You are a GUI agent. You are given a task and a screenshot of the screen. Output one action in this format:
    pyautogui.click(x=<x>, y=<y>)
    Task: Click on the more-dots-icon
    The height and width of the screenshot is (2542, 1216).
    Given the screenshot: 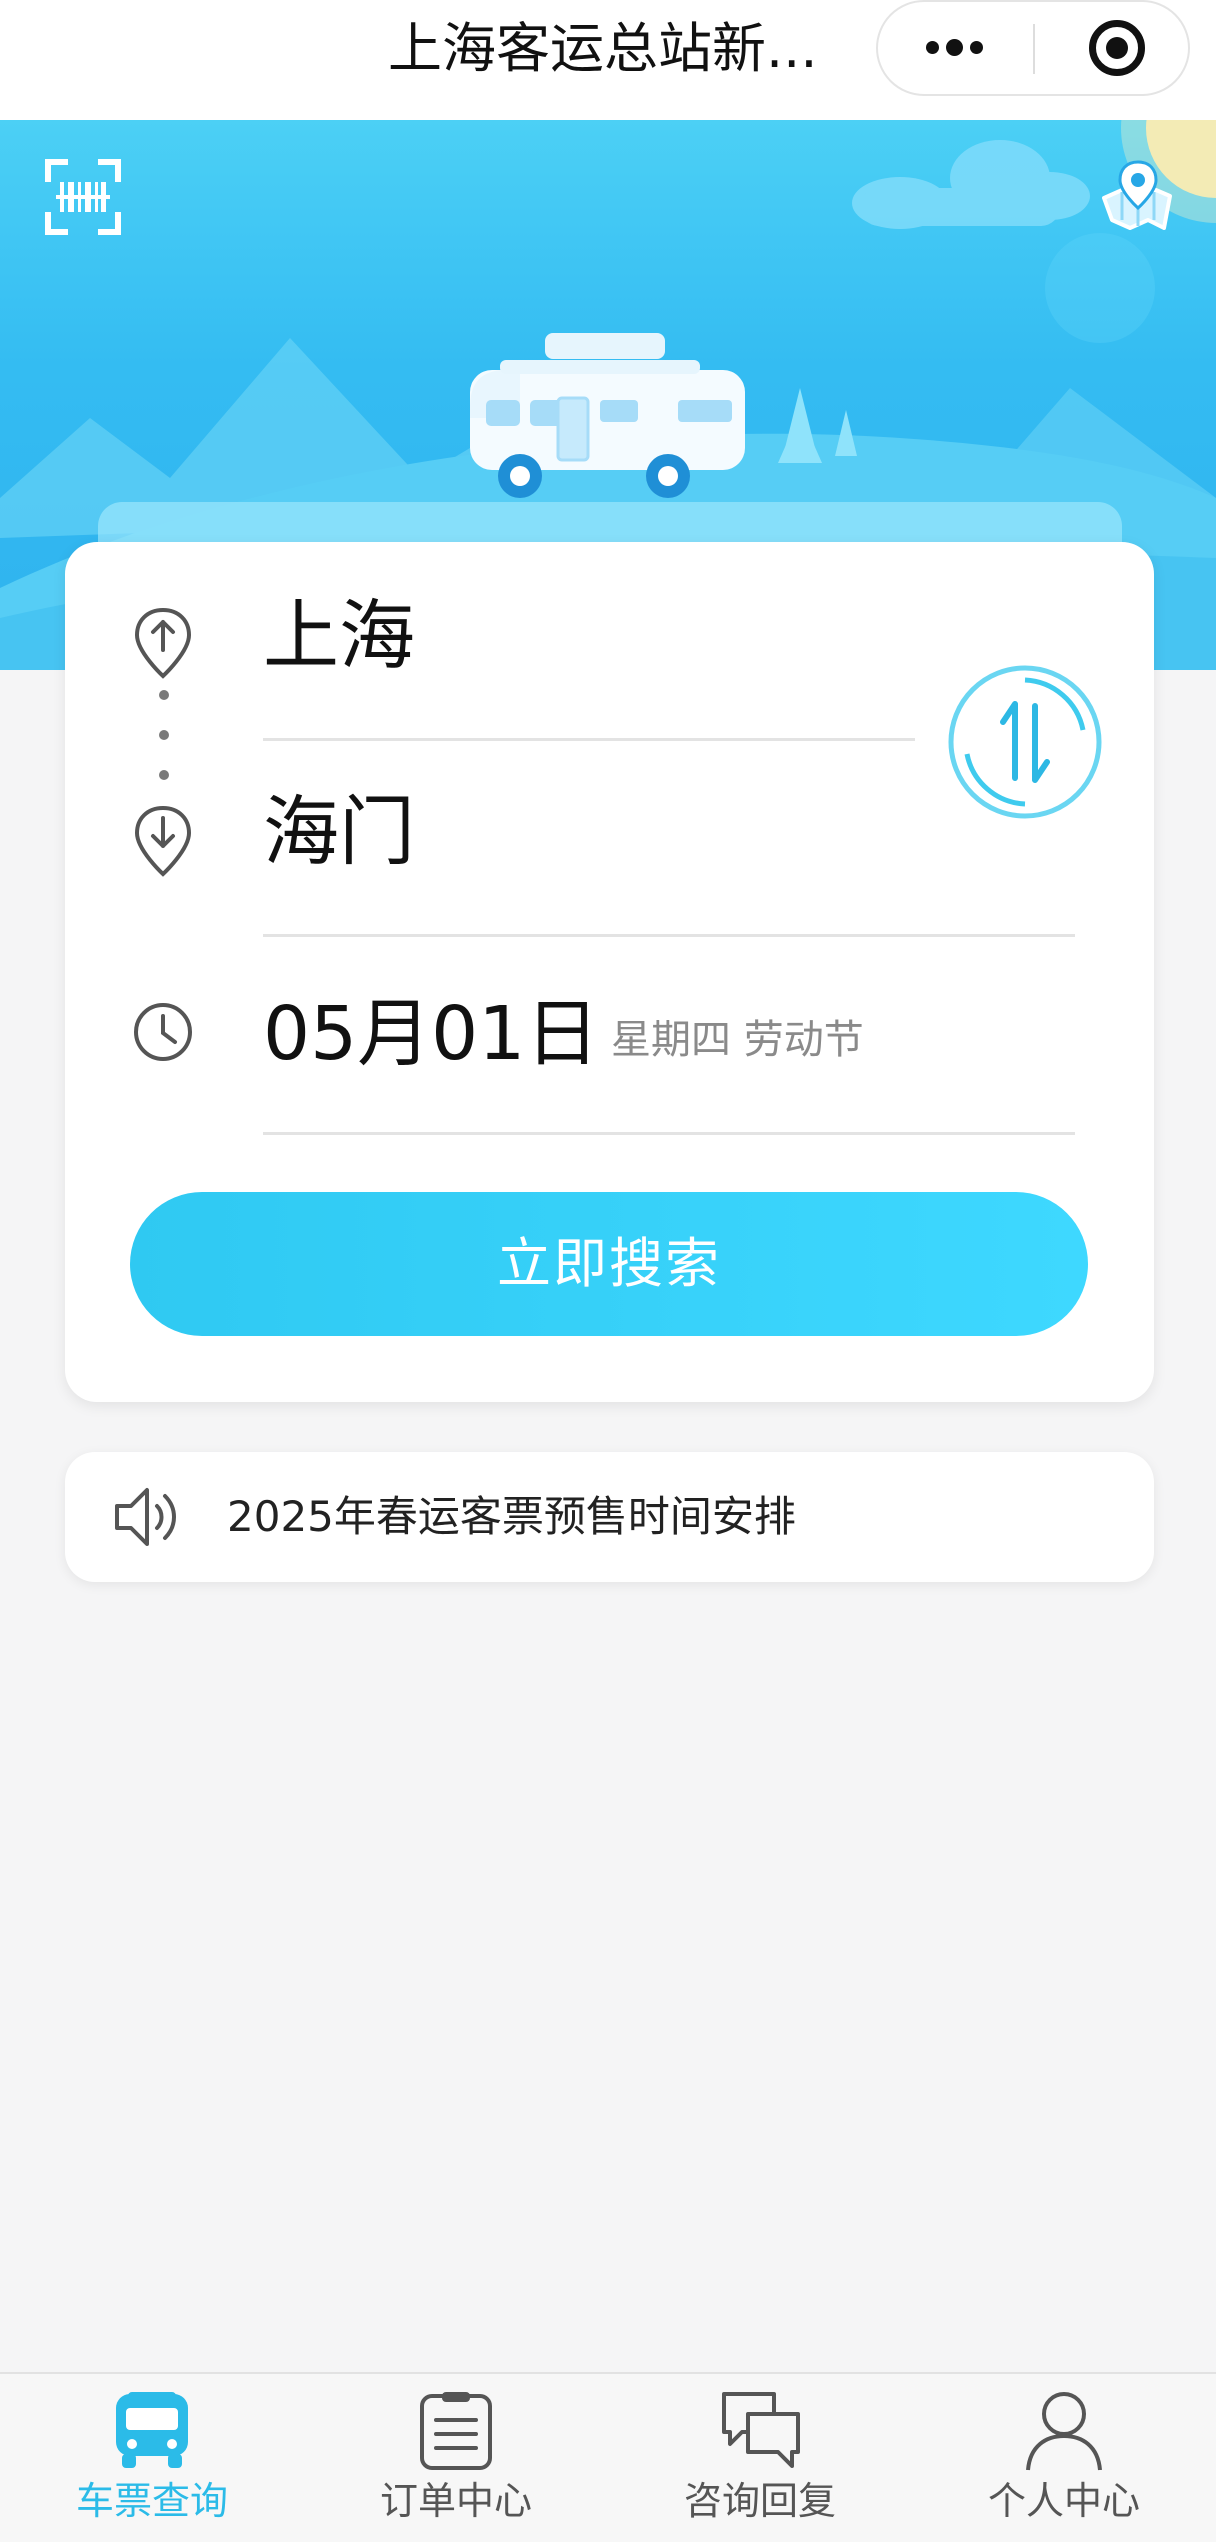 What is the action you would take?
    pyautogui.click(x=956, y=48)
    